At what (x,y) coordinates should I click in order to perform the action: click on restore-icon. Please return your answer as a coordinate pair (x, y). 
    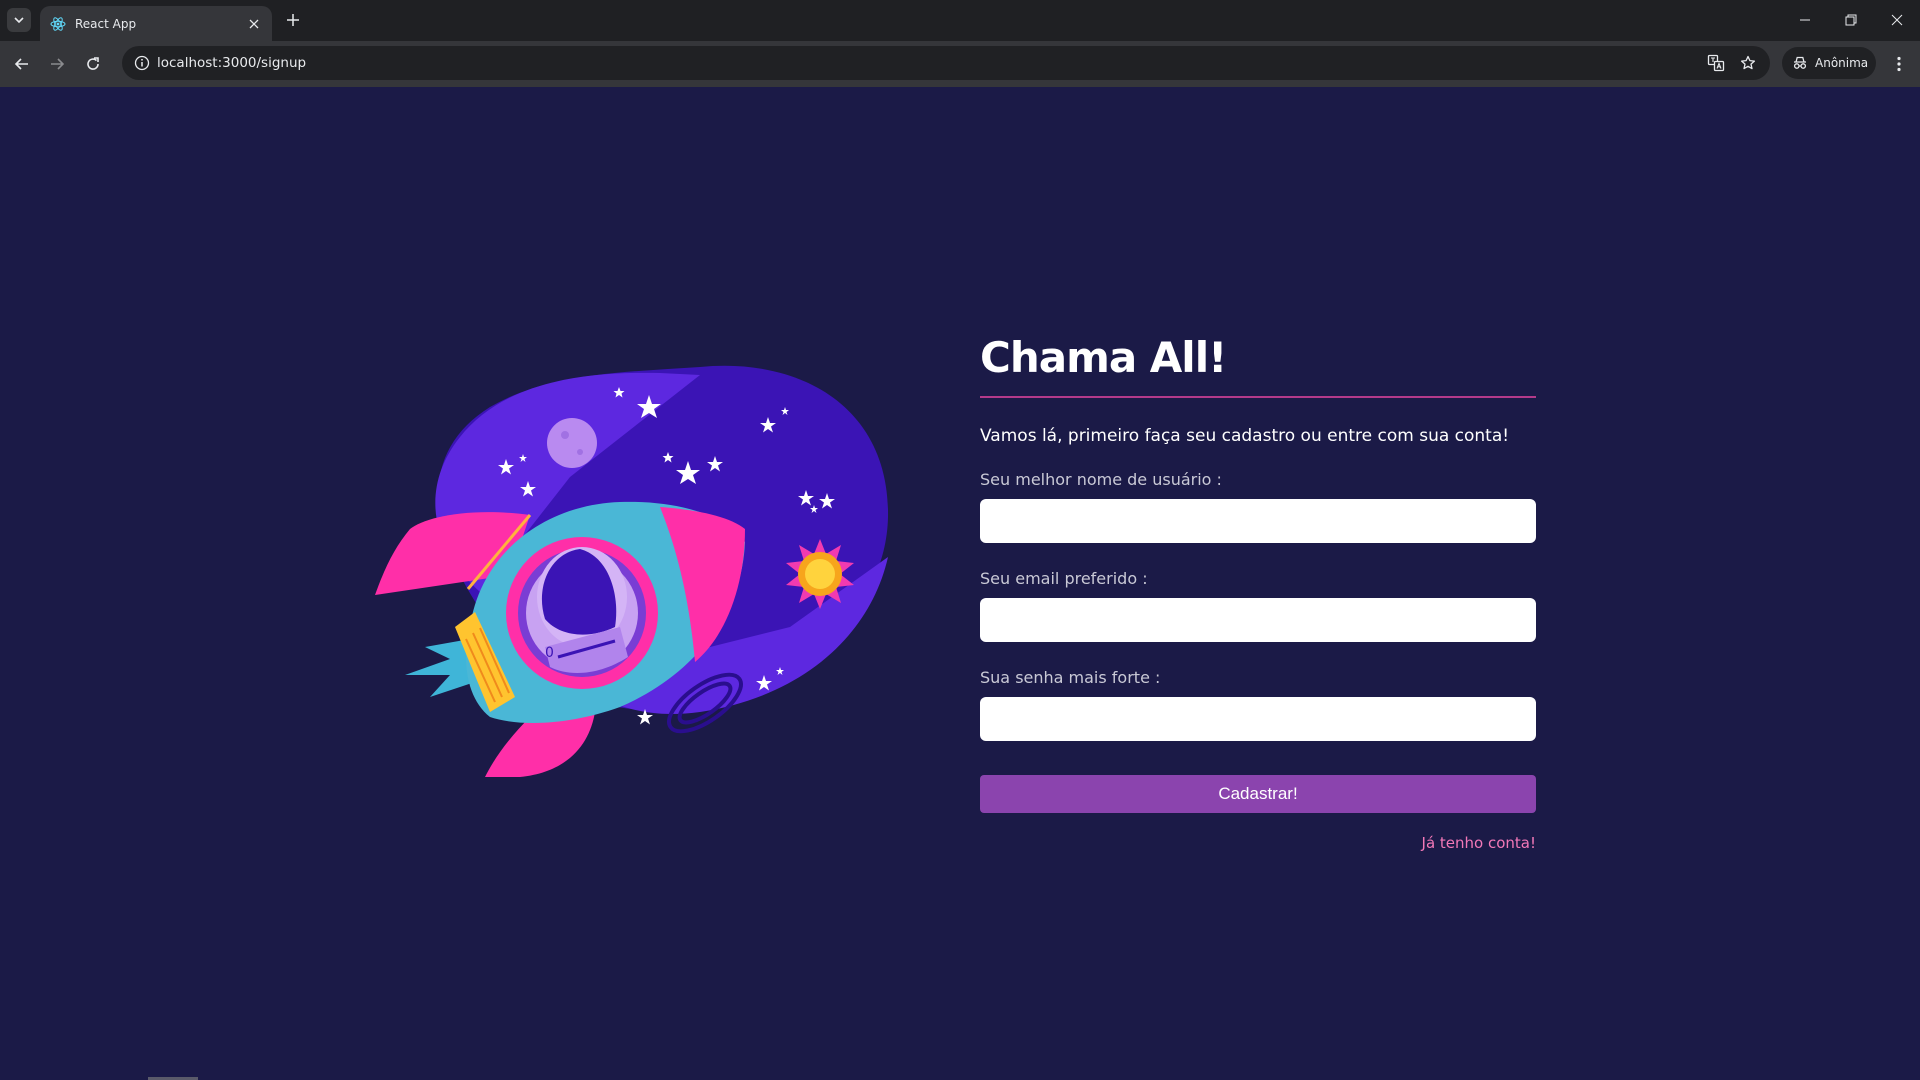
    Looking at the image, I should click on (1851, 20).